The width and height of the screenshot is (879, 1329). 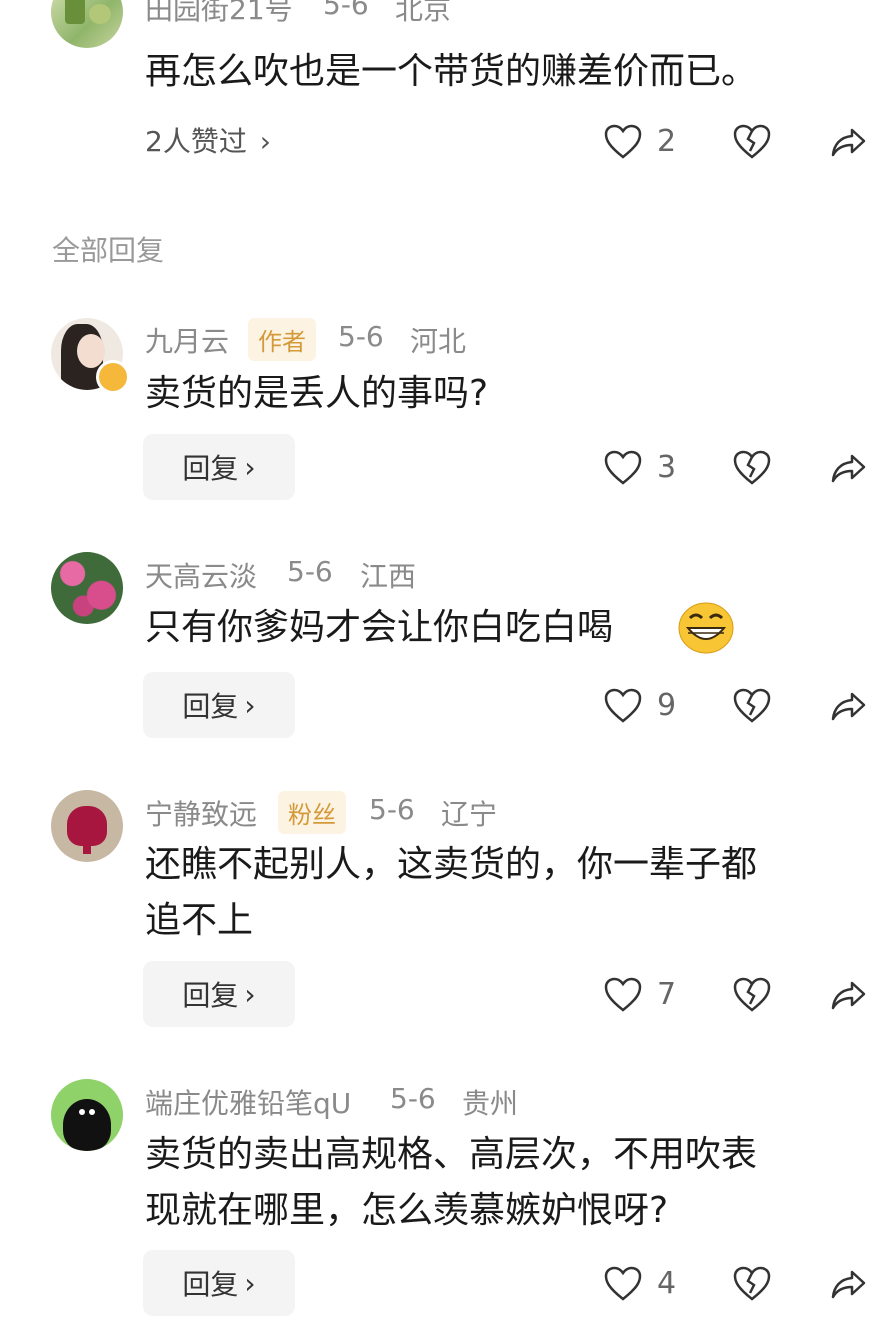 What do you see at coordinates (667, 467) in the screenshot?
I see `like-count: 3` at bounding box center [667, 467].